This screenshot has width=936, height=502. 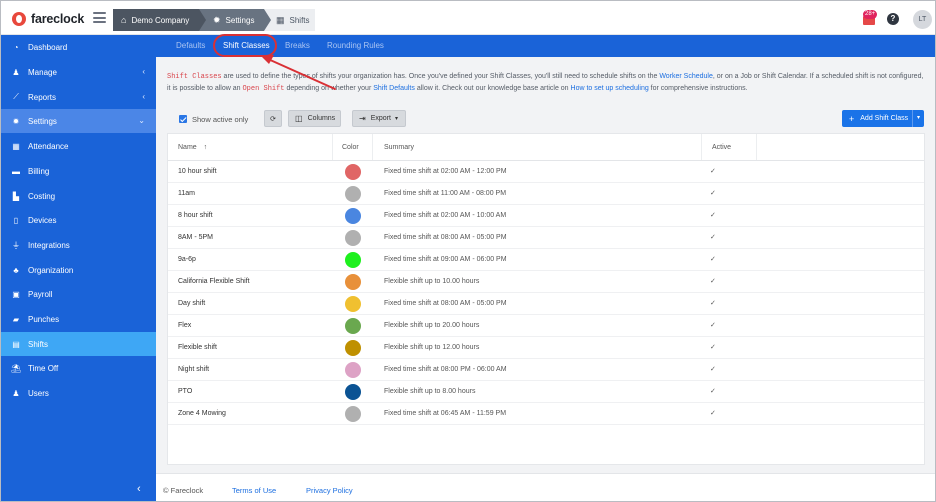 What do you see at coordinates (217, 19) in the screenshot?
I see `gear-icon: ✹` at bounding box center [217, 19].